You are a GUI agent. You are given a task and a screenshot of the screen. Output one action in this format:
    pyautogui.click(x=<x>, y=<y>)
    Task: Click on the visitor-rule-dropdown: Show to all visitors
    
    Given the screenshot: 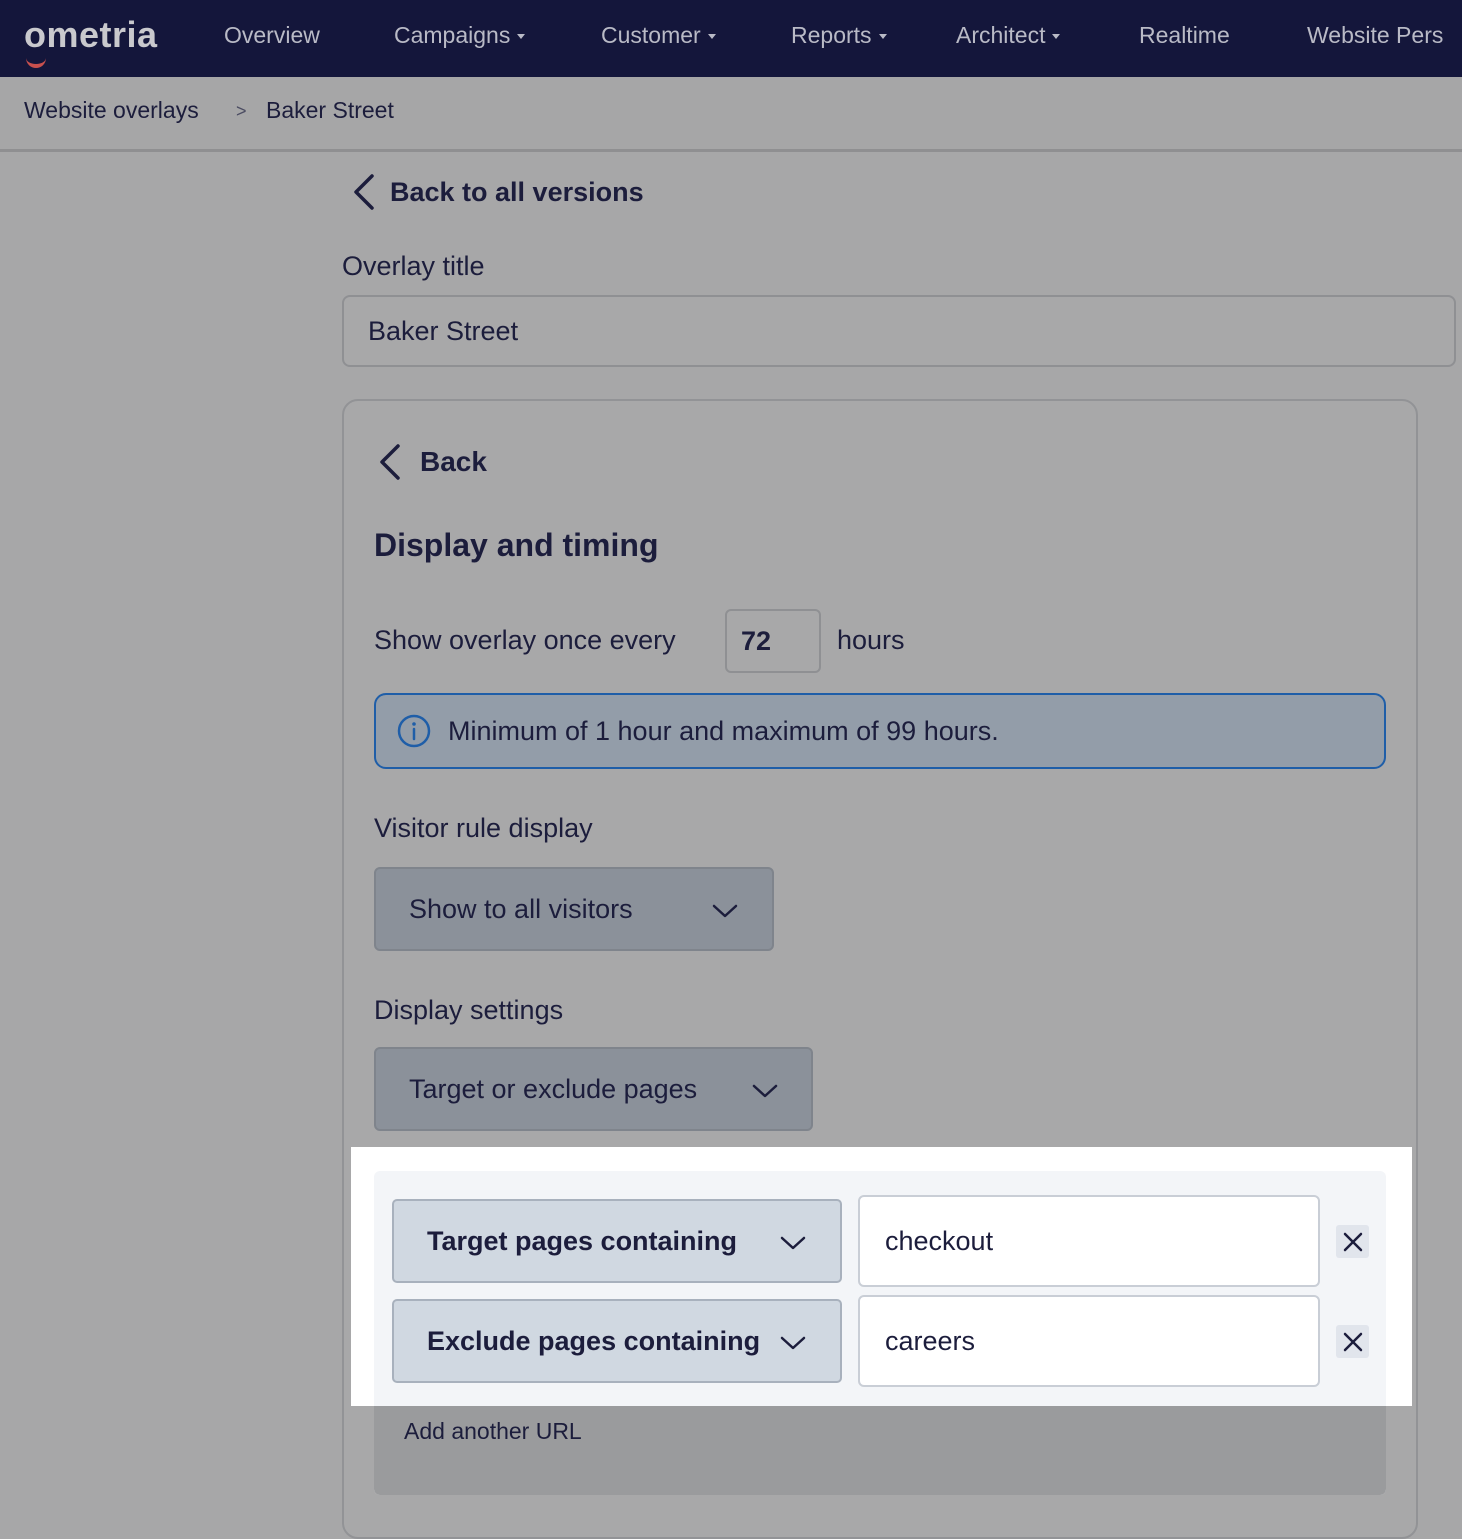 What is the action you would take?
    pyautogui.click(x=574, y=909)
    